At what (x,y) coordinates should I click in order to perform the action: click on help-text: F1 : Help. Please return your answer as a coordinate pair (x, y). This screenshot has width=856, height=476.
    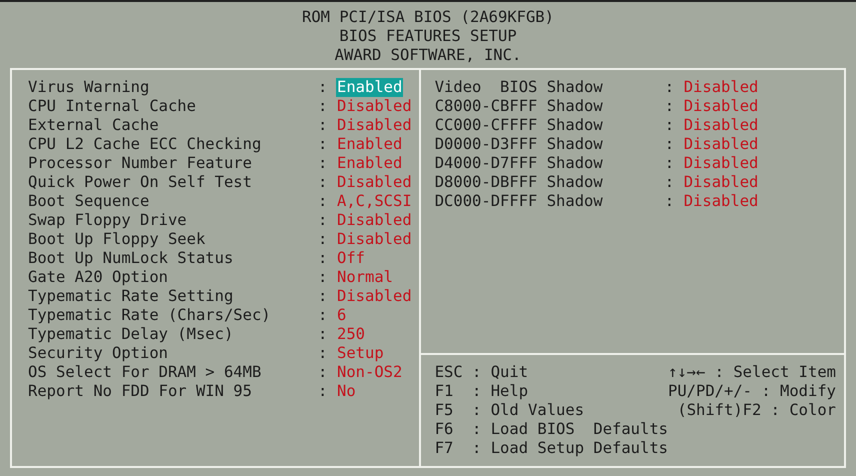
    Looking at the image, I should click on (482, 391).